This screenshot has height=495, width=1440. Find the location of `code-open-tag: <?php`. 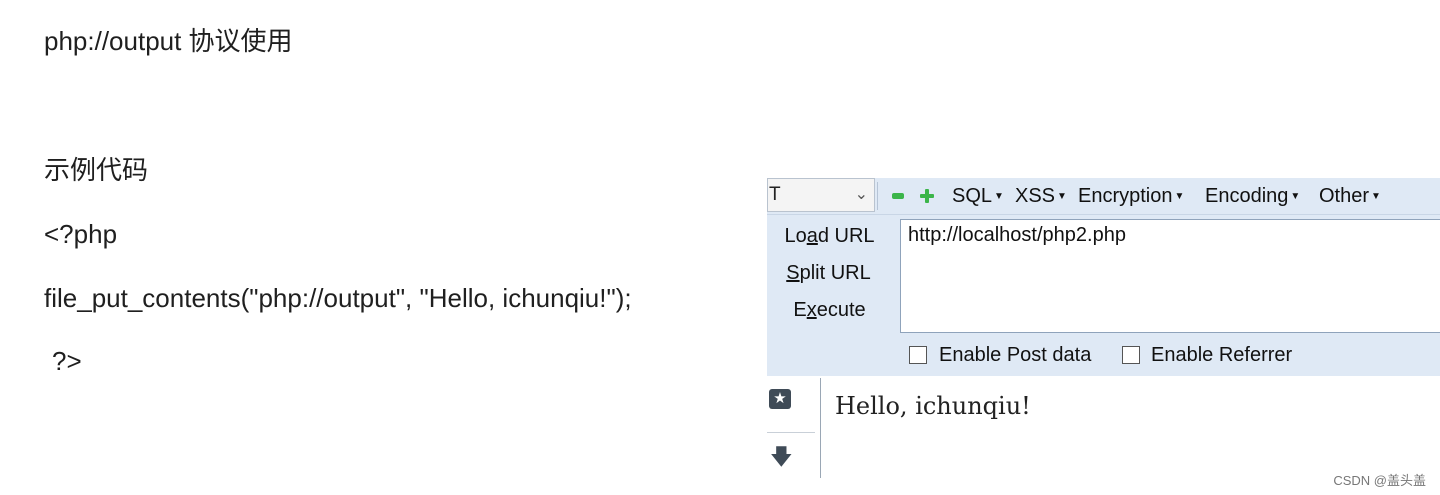

code-open-tag: <?php is located at coordinates (81, 234).